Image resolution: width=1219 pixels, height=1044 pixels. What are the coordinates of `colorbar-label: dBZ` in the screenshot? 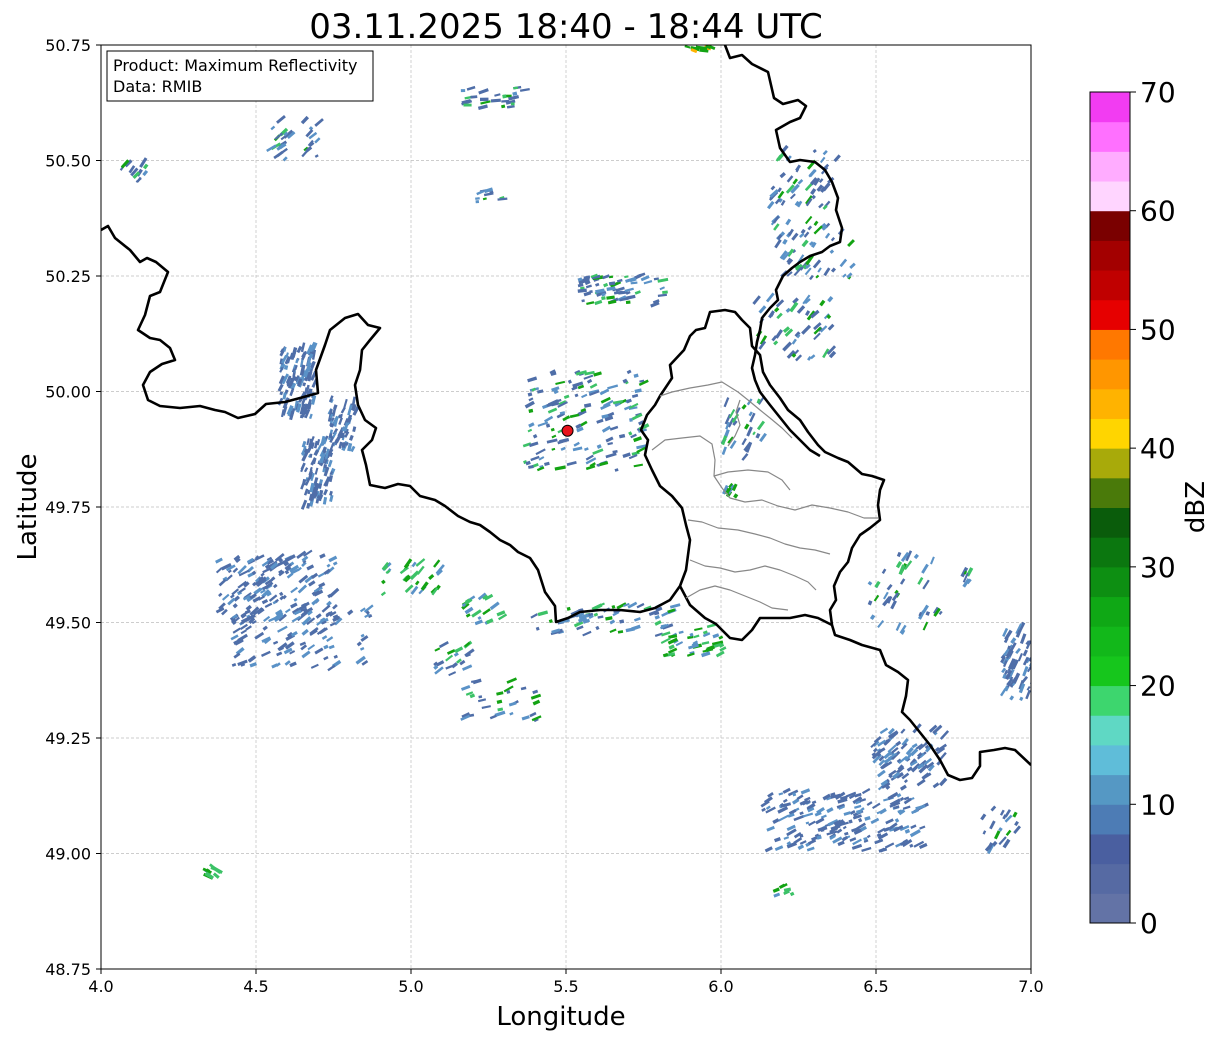 It's located at (1196, 507).